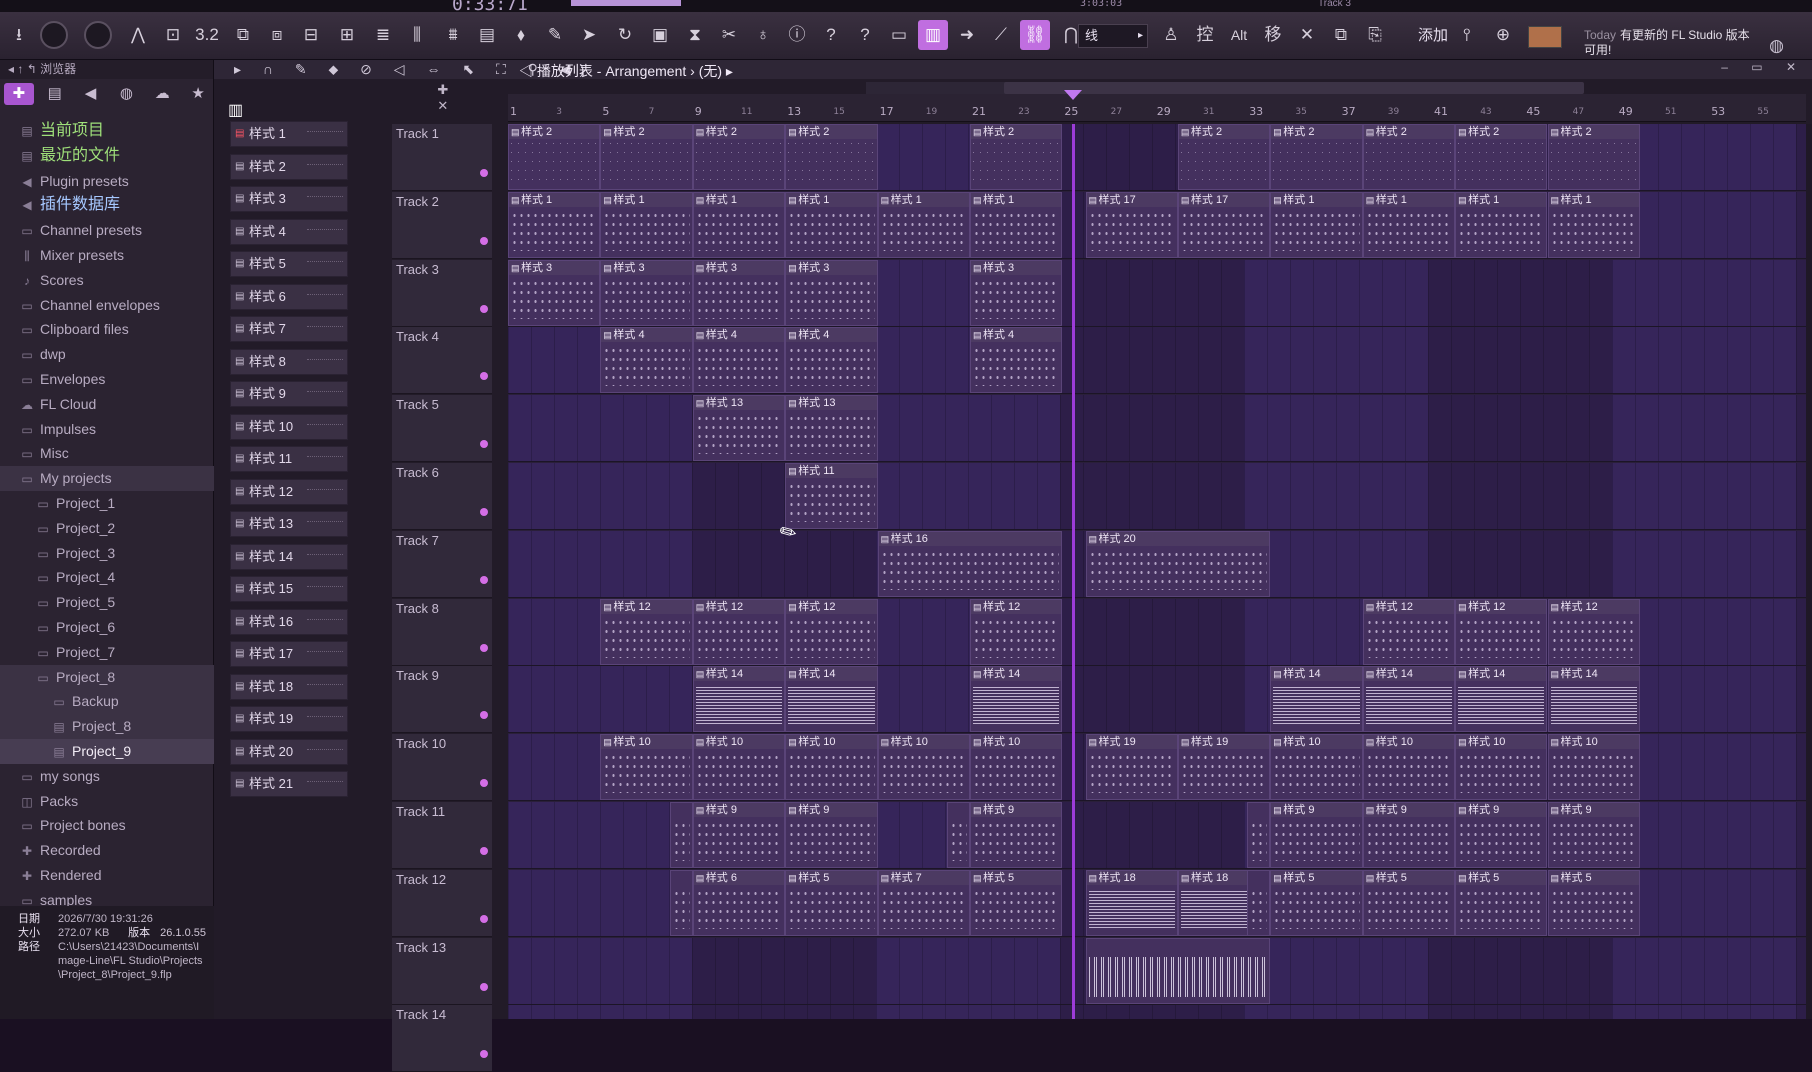 Image resolution: width=1812 pixels, height=1072 pixels. What do you see at coordinates (107, 354) in the screenshot?
I see `browser-item: ▭ dwp` at bounding box center [107, 354].